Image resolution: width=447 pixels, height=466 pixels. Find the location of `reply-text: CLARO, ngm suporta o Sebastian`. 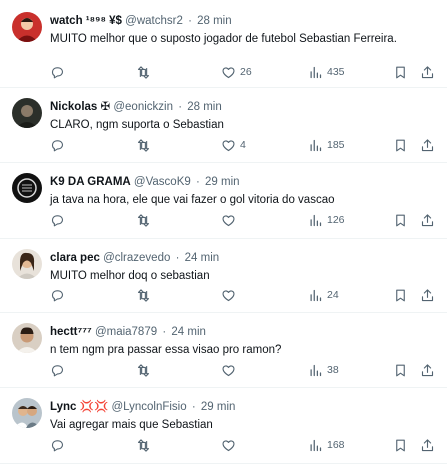

reply-text: CLARO, ngm suporta o Sebastian is located at coordinates (137, 125).